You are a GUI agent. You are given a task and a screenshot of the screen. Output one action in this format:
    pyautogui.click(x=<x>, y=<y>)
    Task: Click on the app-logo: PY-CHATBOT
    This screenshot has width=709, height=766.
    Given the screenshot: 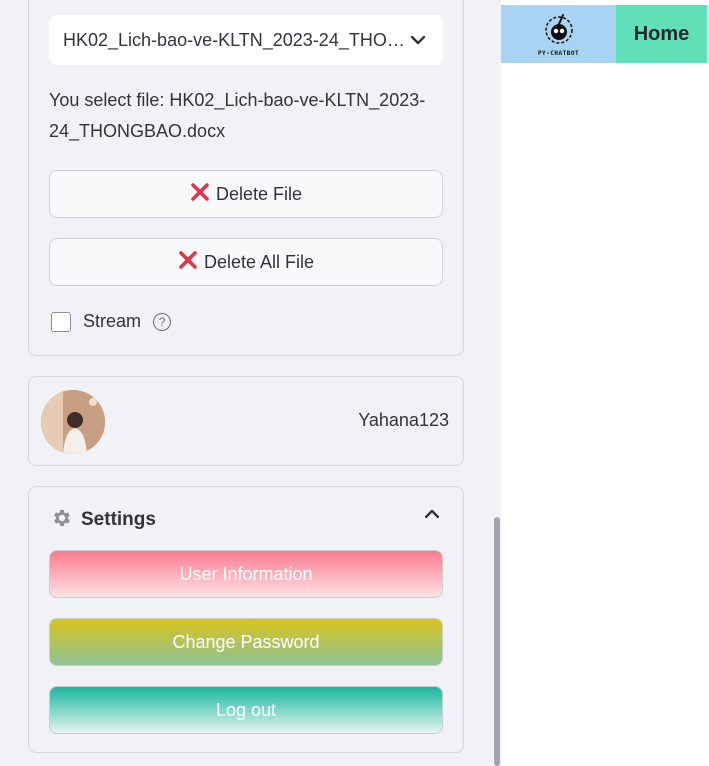 What is the action you would take?
    pyautogui.click(x=558, y=34)
    